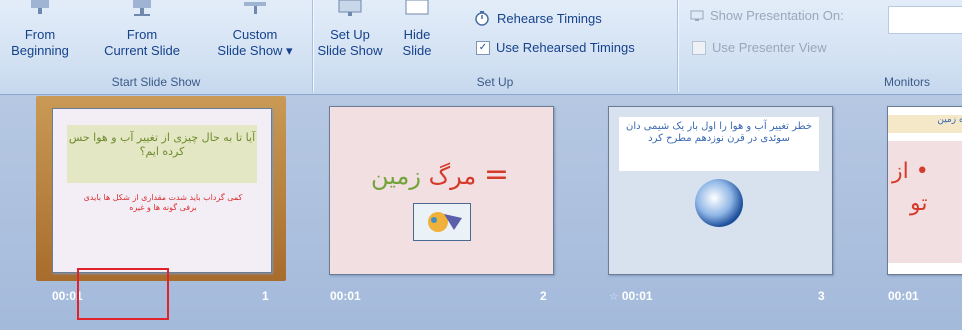 This screenshot has height=330, width=962. I want to click on slideshow-start-icon, so click(40, 7).